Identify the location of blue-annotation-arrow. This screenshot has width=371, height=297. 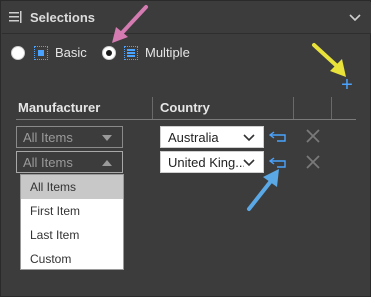
(263, 190).